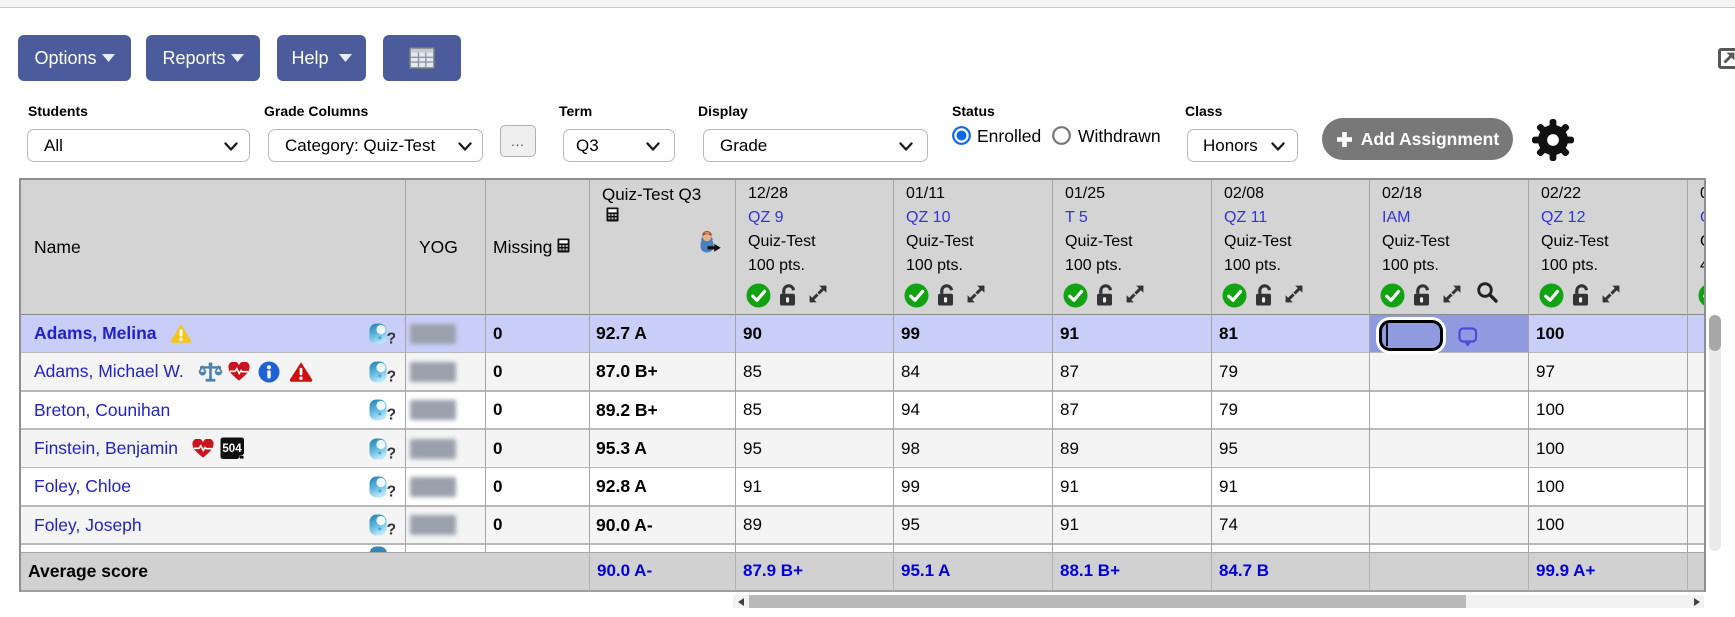 This screenshot has height=617, width=1735. I want to click on svg-text: 504, so click(232, 449).